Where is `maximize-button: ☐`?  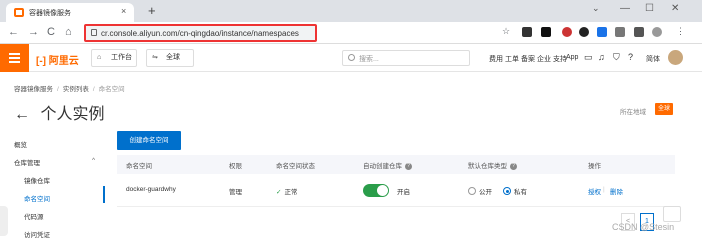 maximize-button: ☐ is located at coordinates (649, 8).